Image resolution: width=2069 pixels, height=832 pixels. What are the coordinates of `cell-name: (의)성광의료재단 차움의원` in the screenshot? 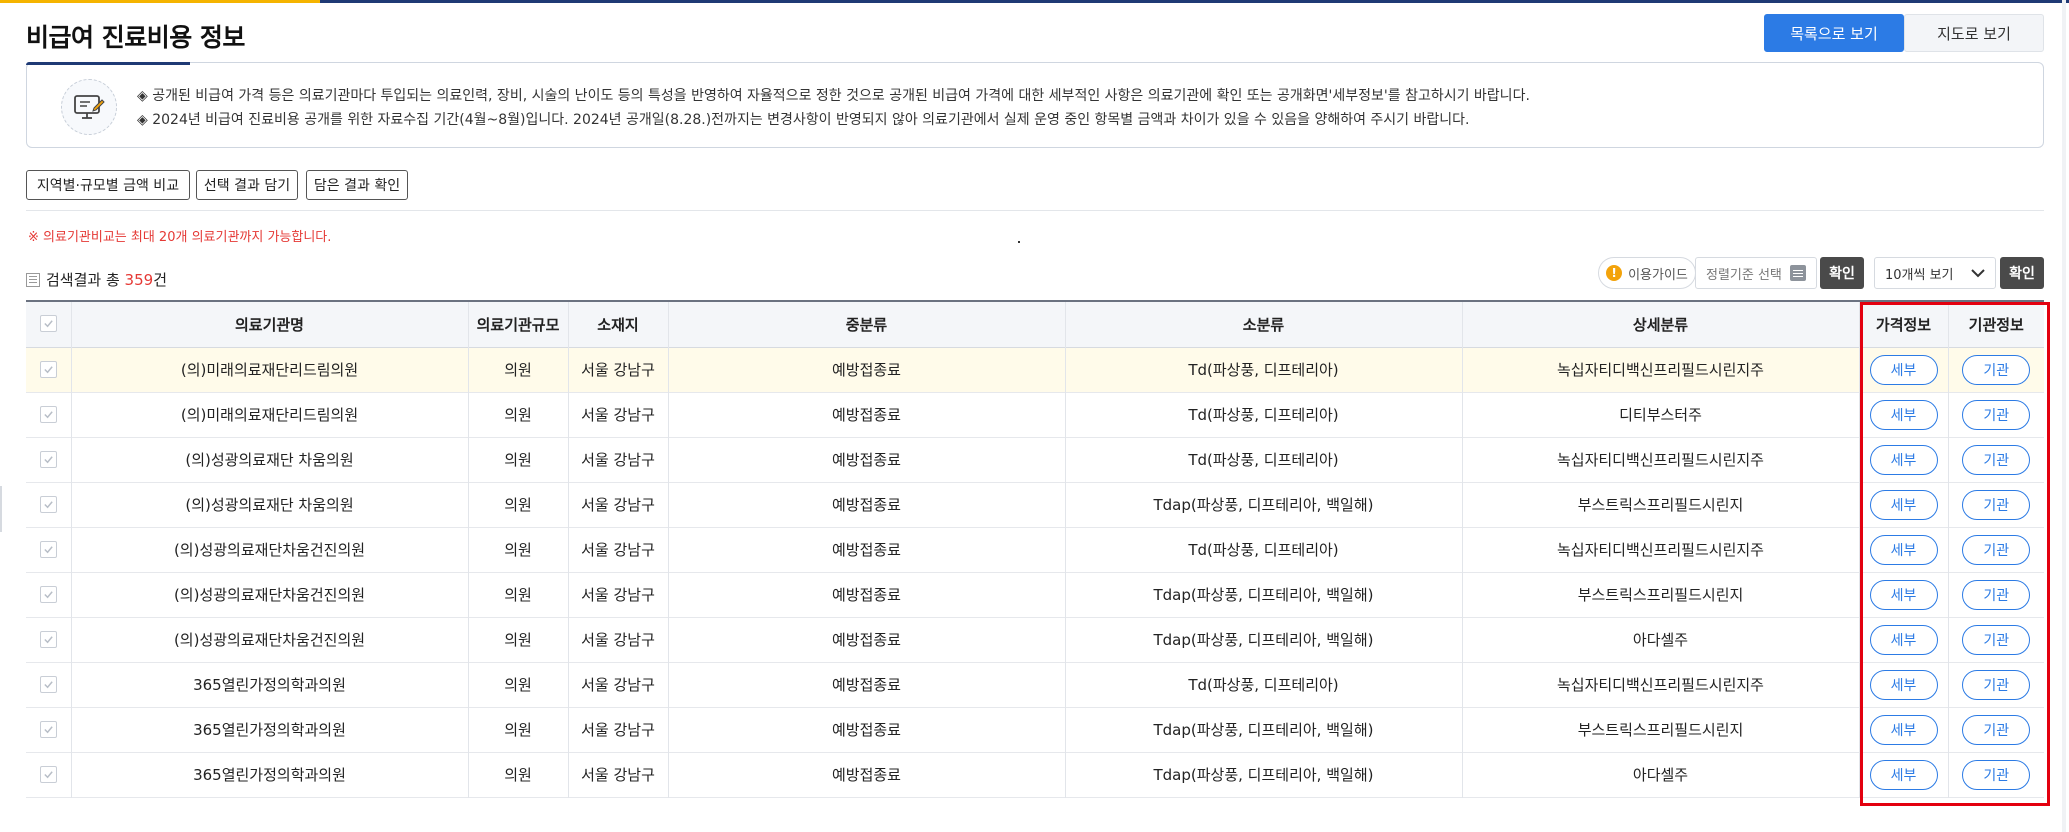 It's located at (270, 504).